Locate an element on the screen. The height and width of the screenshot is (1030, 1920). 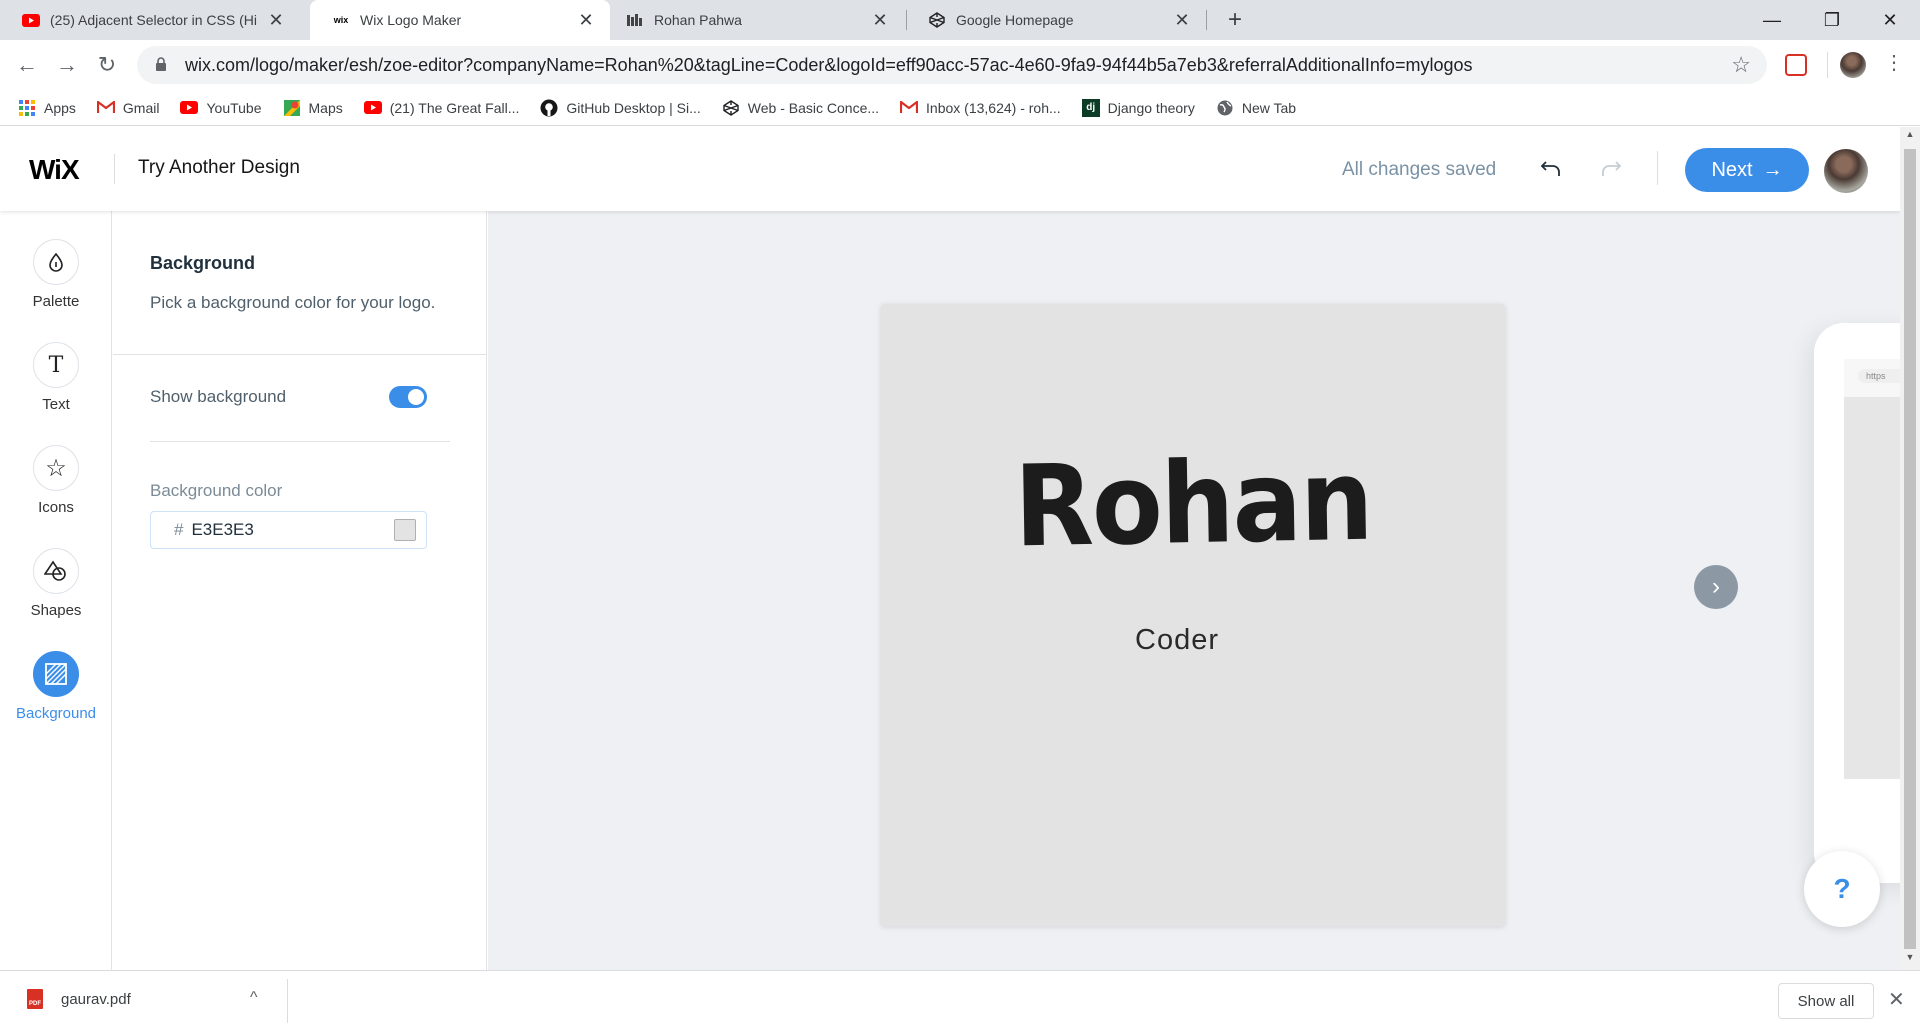
globe-icon is located at coordinates (1225, 108).